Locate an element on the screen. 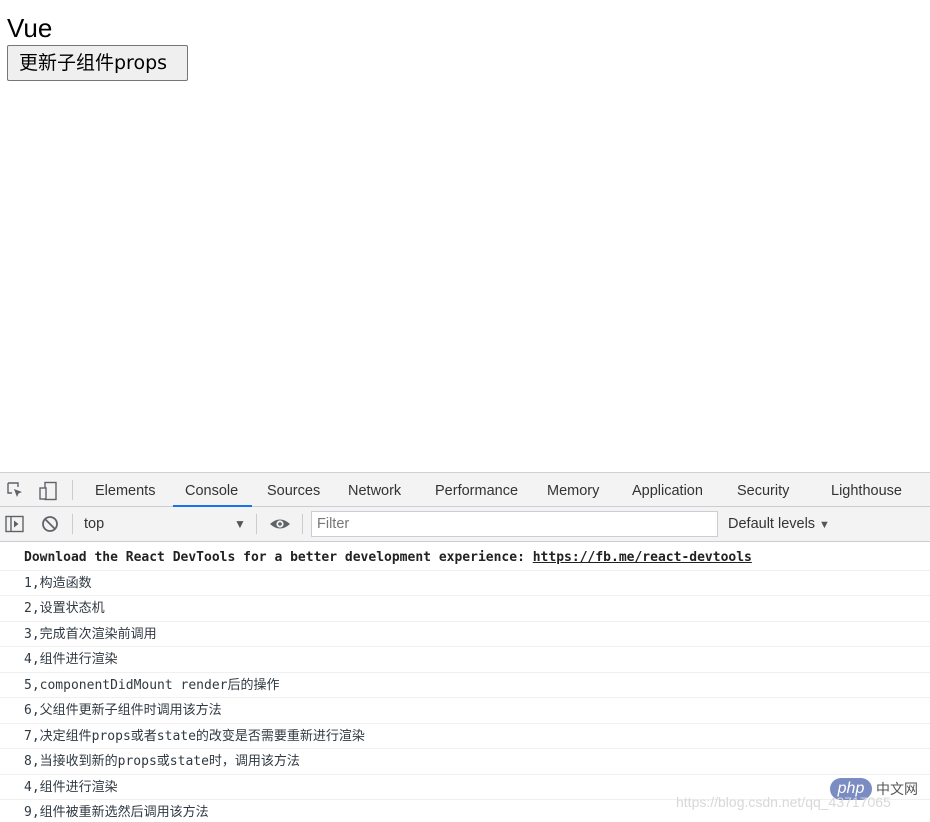  app-title: Vue is located at coordinates (30, 28).